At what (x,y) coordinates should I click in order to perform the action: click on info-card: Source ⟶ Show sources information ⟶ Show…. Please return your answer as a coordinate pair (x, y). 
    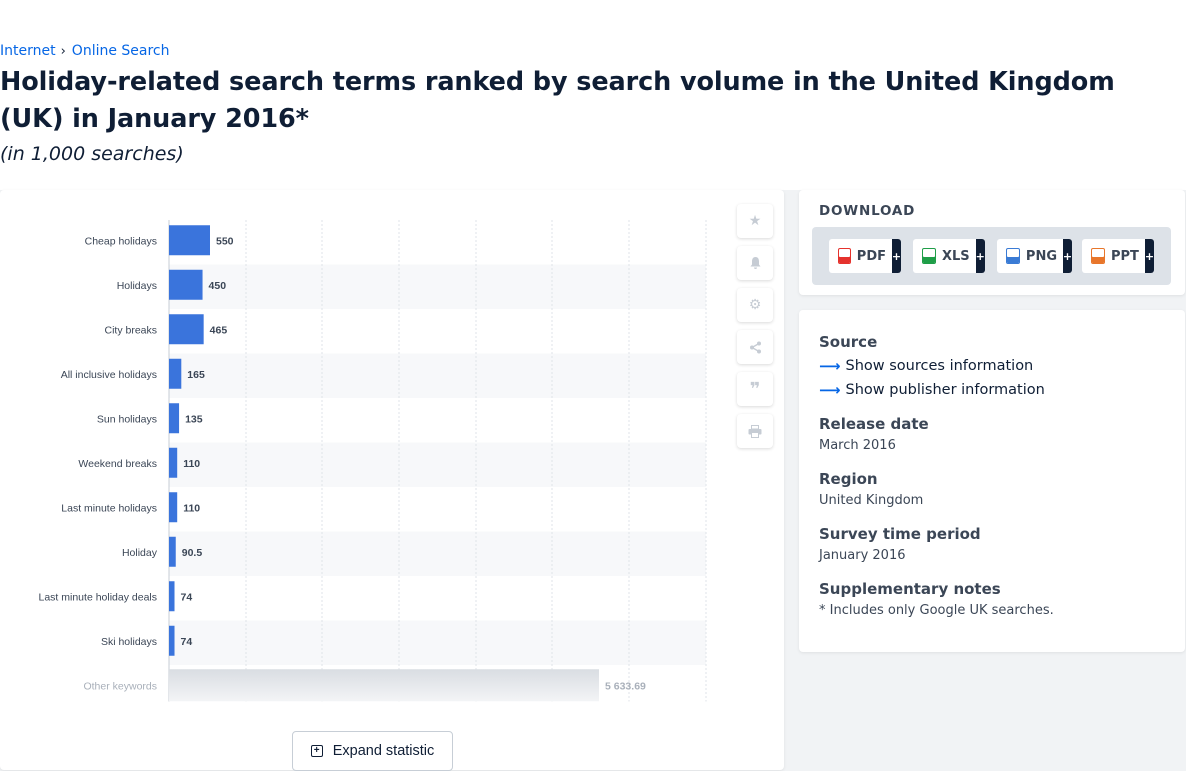
    Looking at the image, I should click on (992, 481).